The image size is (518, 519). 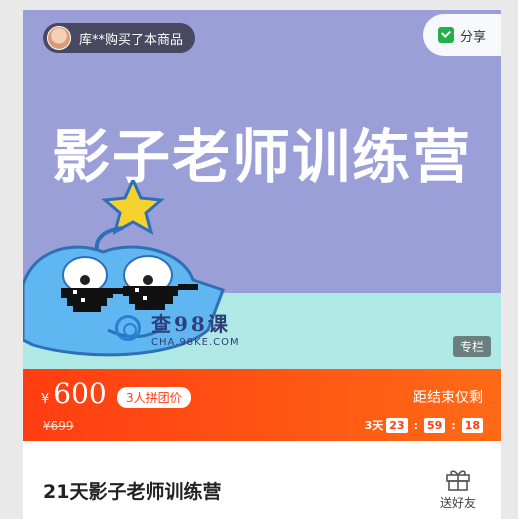 What do you see at coordinates (45, 399) in the screenshot?
I see `currency-symbol: ¥` at bounding box center [45, 399].